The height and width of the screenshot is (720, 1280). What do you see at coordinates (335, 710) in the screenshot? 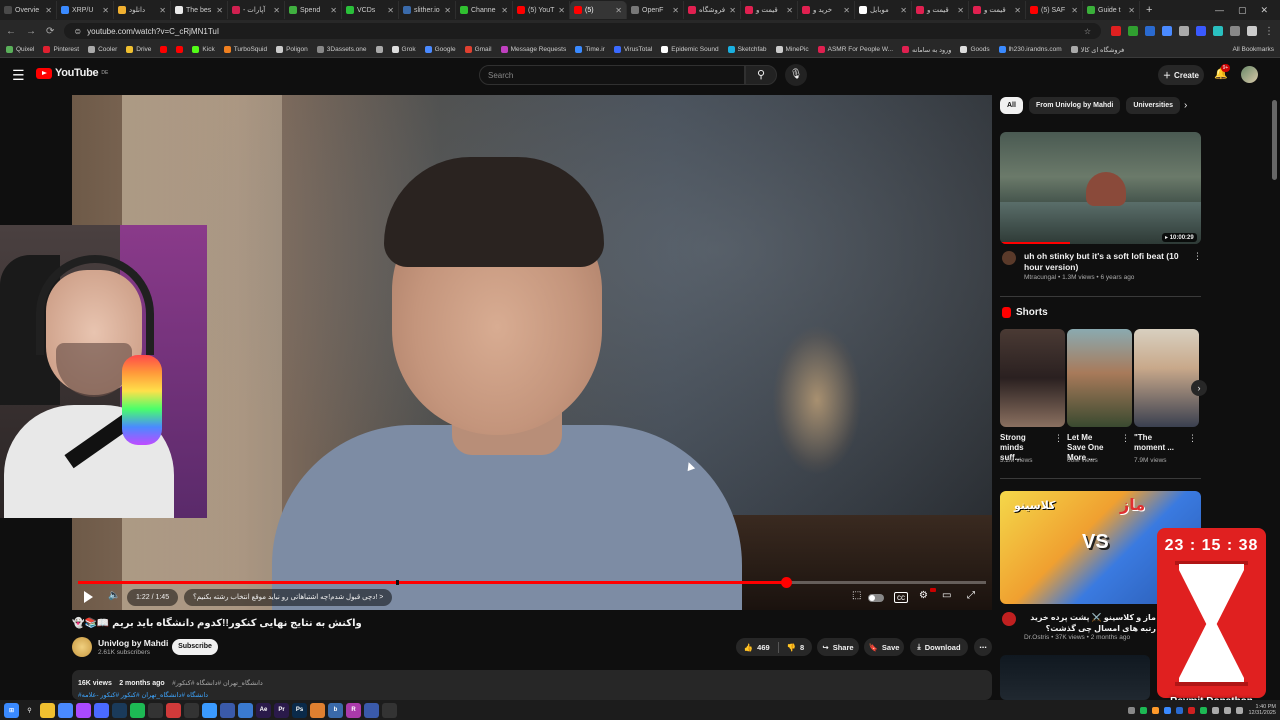
I see `b-icon: b` at bounding box center [335, 710].